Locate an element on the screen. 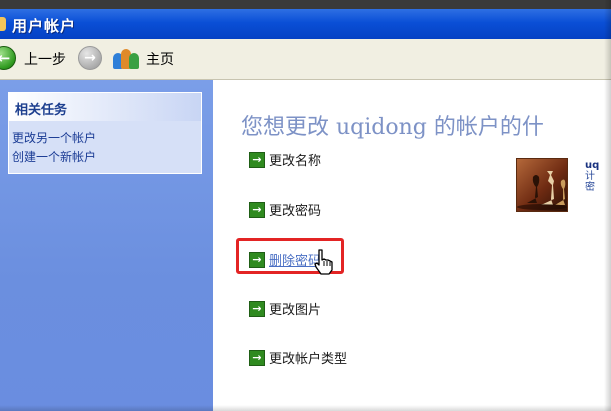 This screenshot has height=411, width=611. user-accounts-app-icon is located at coordinates (3, 24).